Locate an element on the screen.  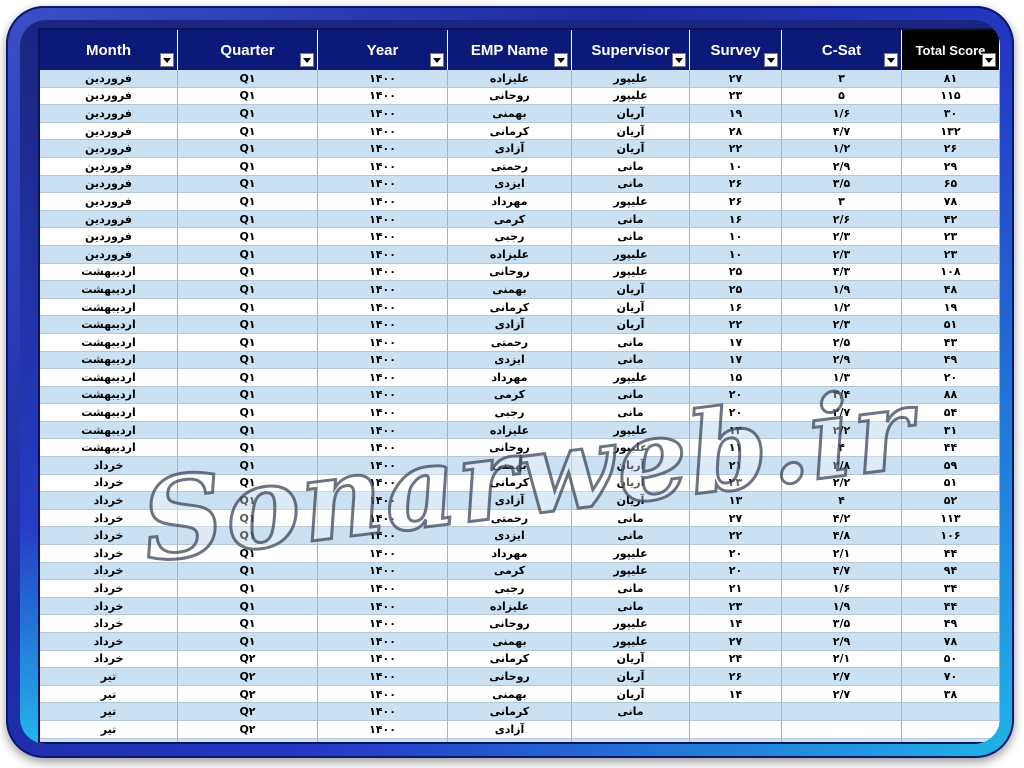
cell-c-sat: ۱/۳ is located at coordinates (842, 378).